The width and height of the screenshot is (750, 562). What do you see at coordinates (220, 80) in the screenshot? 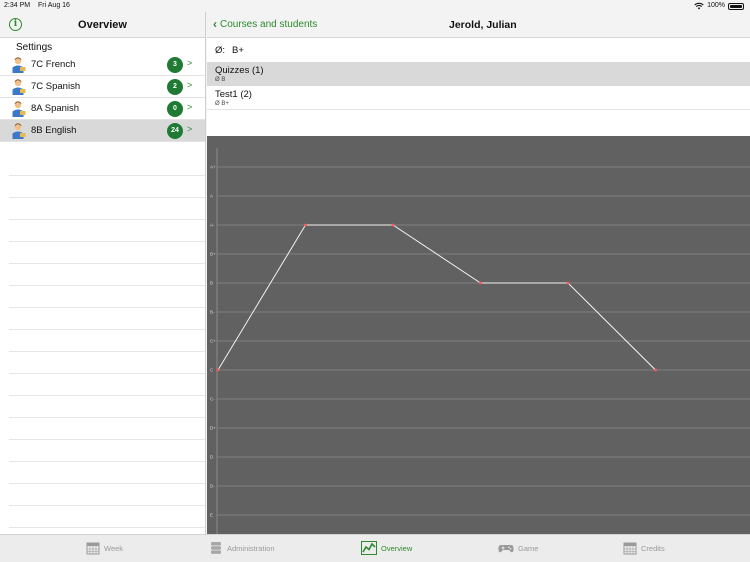
I see `group-average: Ø B` at bounding box center [220, 80].